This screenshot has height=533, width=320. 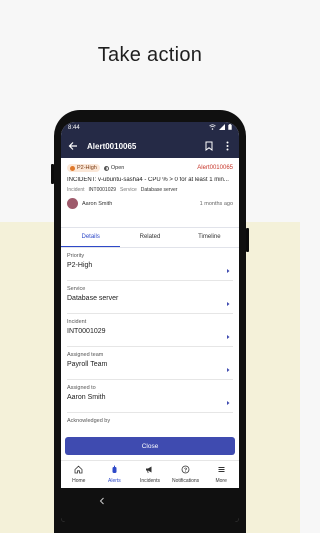 What do you see at coordinates (72, 168) in the screenshot?
I see `priority-dot-icon` at bounding box center [72, 168].